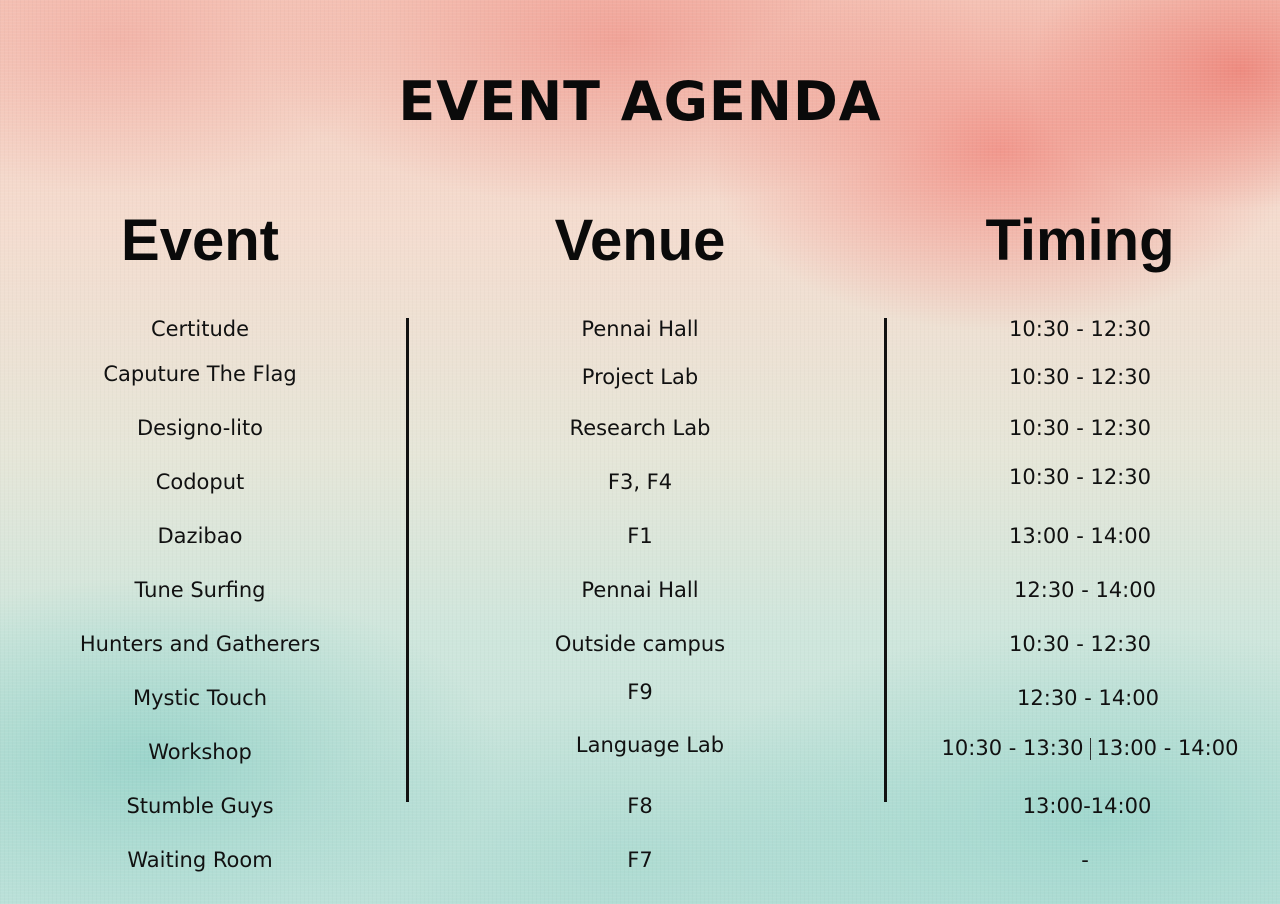 The height and width of the screenshot is (904, 1280). I want to click on event-name: Mystic Touch, so click(200, 698).